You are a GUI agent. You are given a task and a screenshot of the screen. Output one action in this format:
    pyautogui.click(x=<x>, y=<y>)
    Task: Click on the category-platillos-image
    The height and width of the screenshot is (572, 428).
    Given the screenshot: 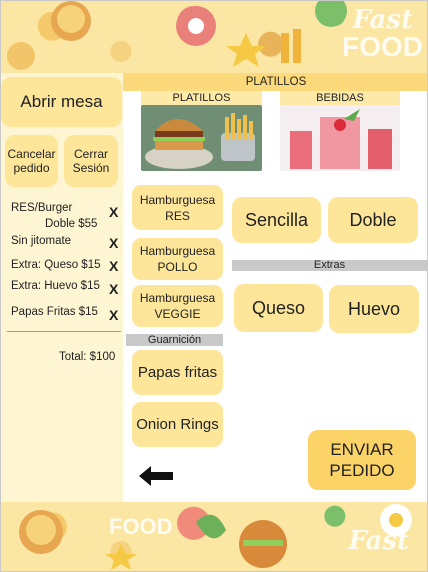 What is the action you would take?
    pyautogui.click(x=201, y=138)
    